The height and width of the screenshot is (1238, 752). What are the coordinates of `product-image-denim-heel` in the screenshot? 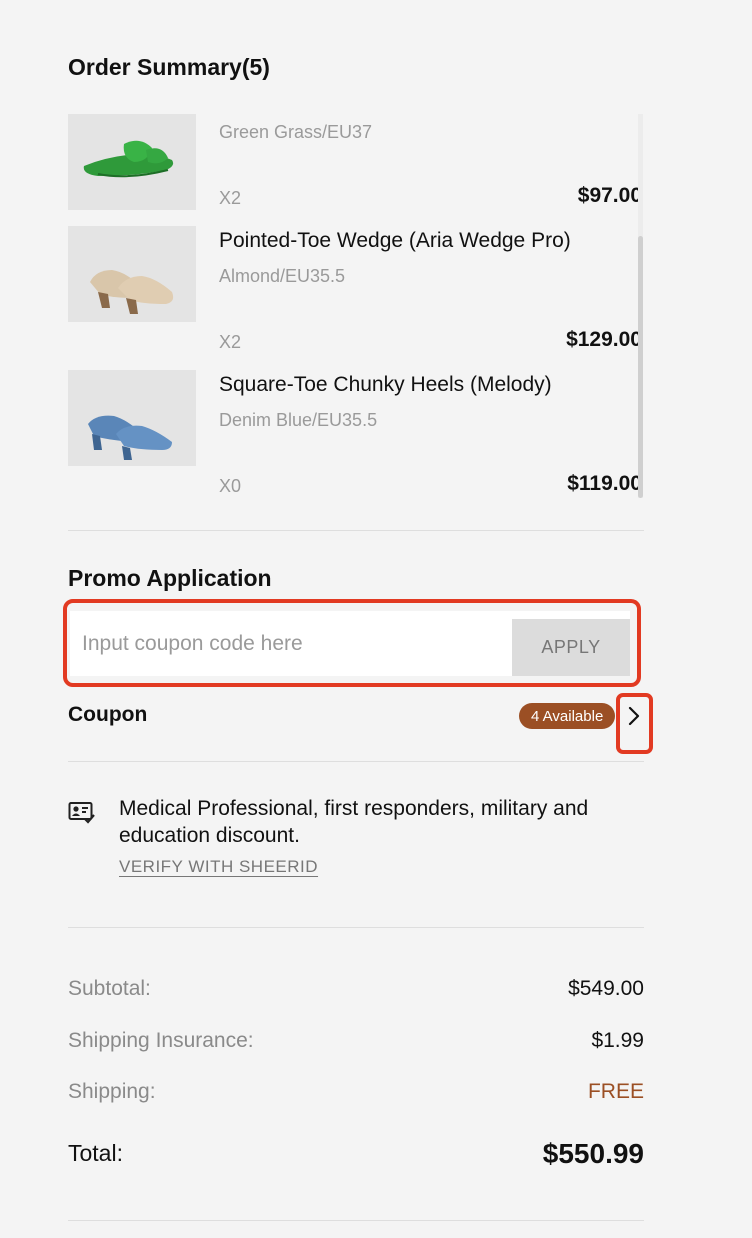 It's located at (132, 418).